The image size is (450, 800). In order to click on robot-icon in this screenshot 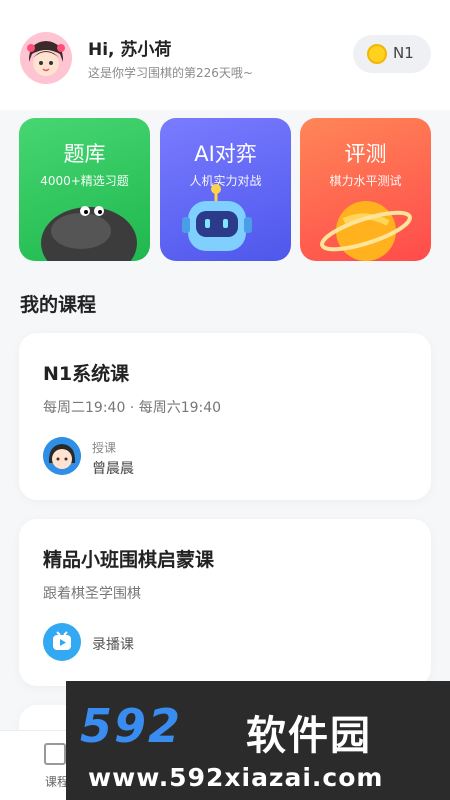, I will do `click(217, 217)`.